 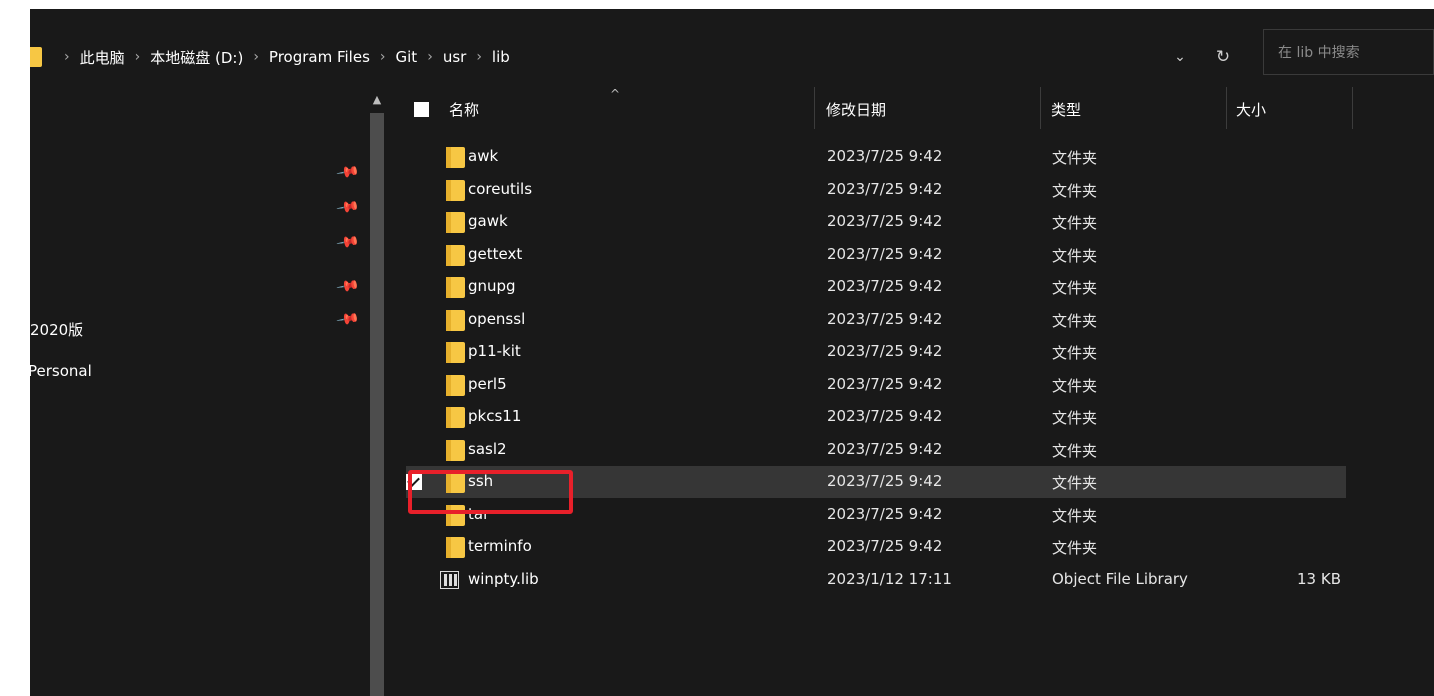 What do you see at coordinates (487, 383) in the screenshot?
I see `file-name: perl5` at bounding box center [487, 383].